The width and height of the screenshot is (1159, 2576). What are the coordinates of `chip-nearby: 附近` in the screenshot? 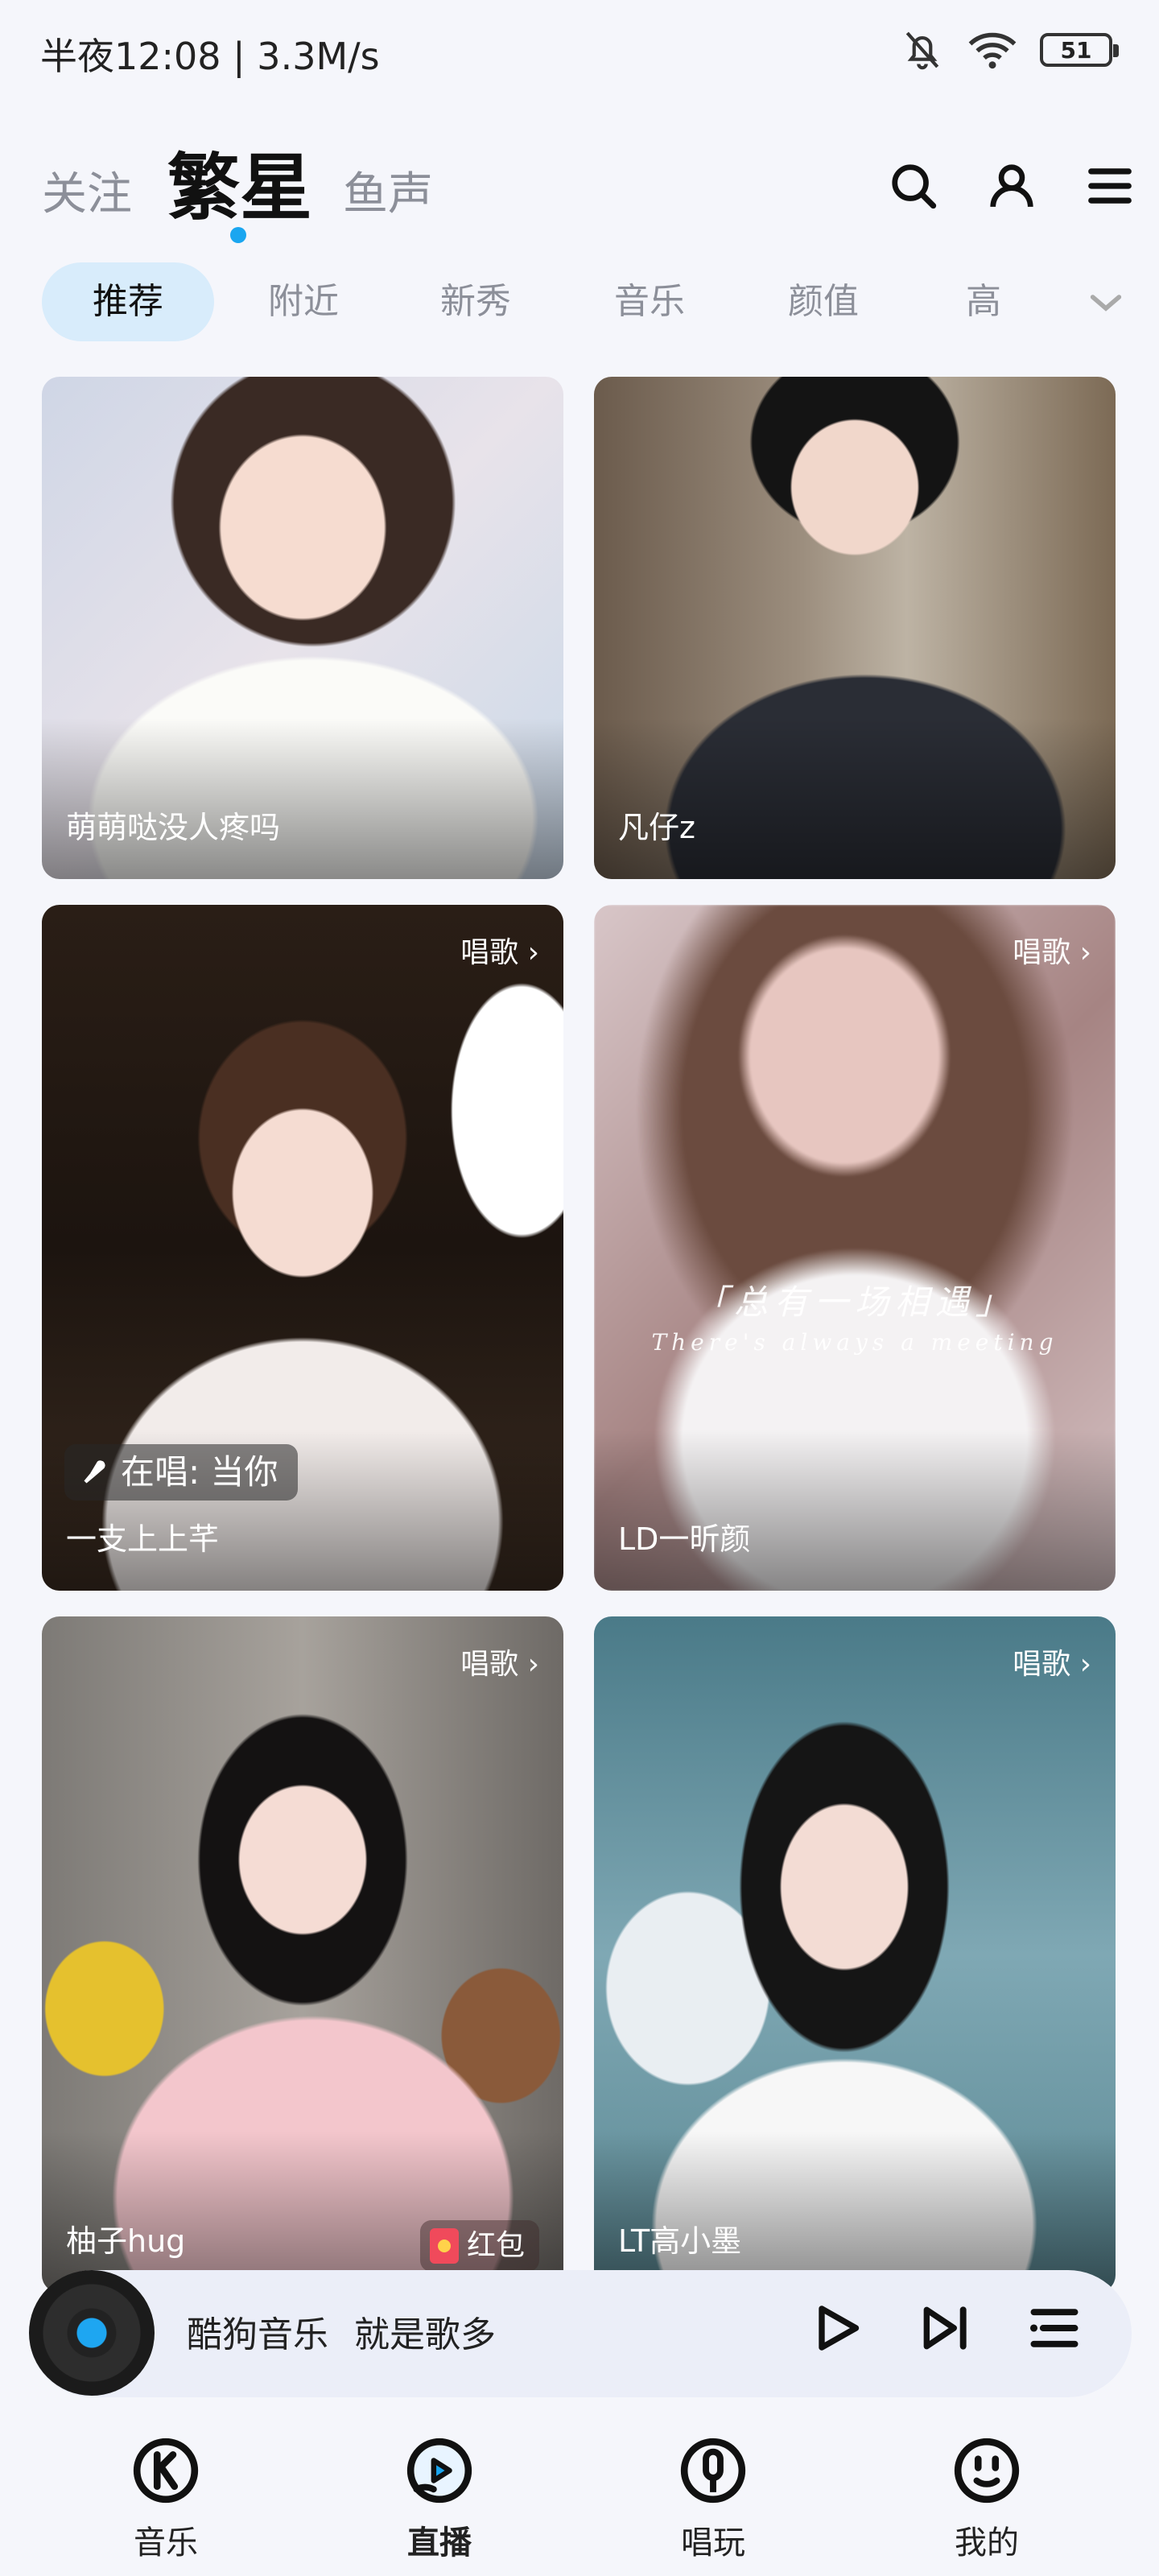 It's located at (303, 301).